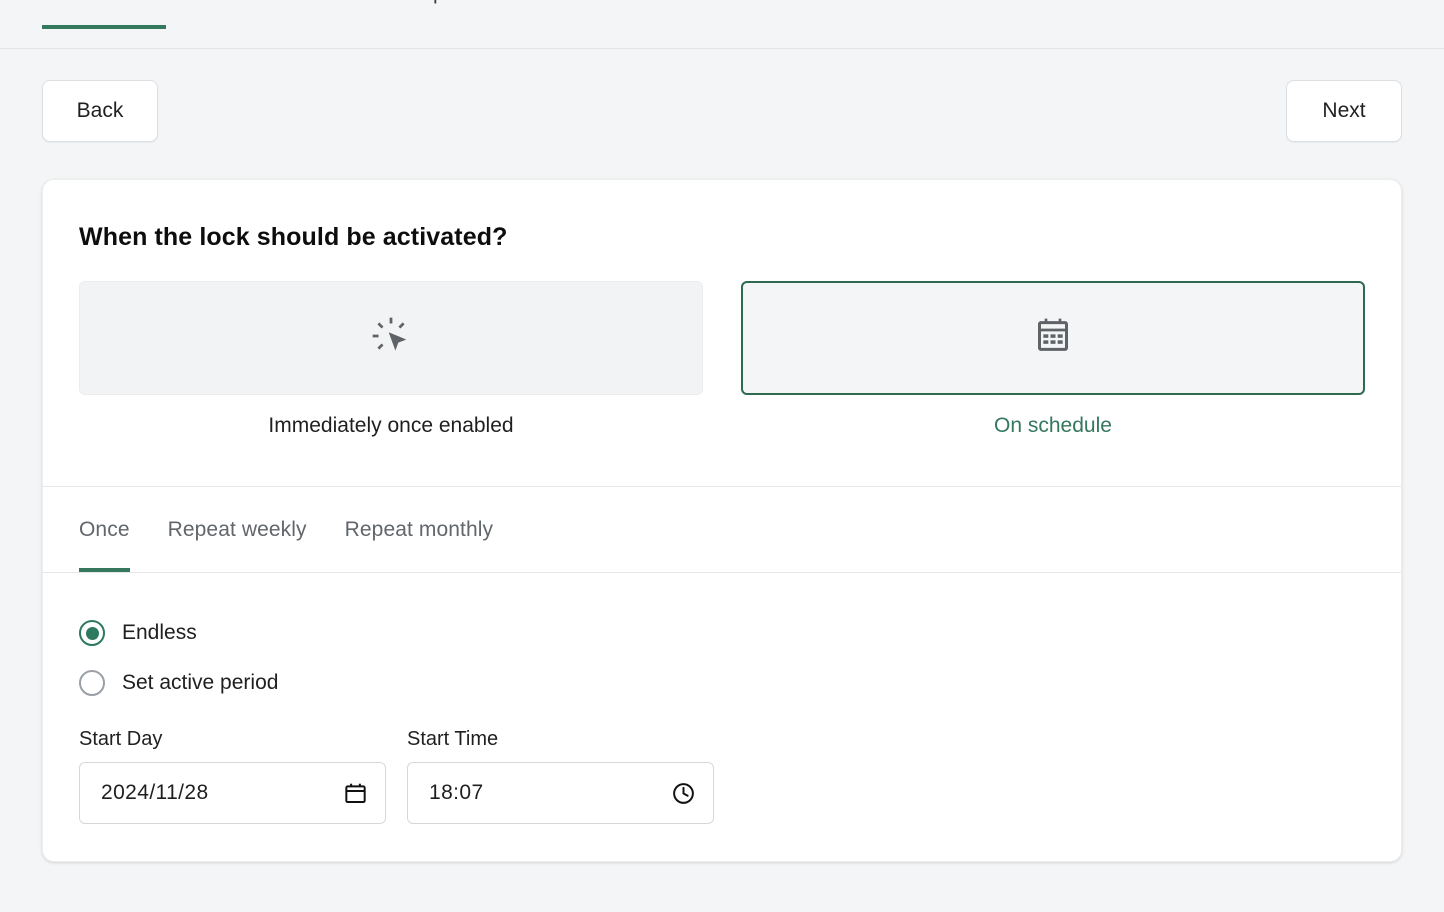 The width and height of the screenshot is (1444, 912). I want to click on back-button: Back, so click(100, 111).